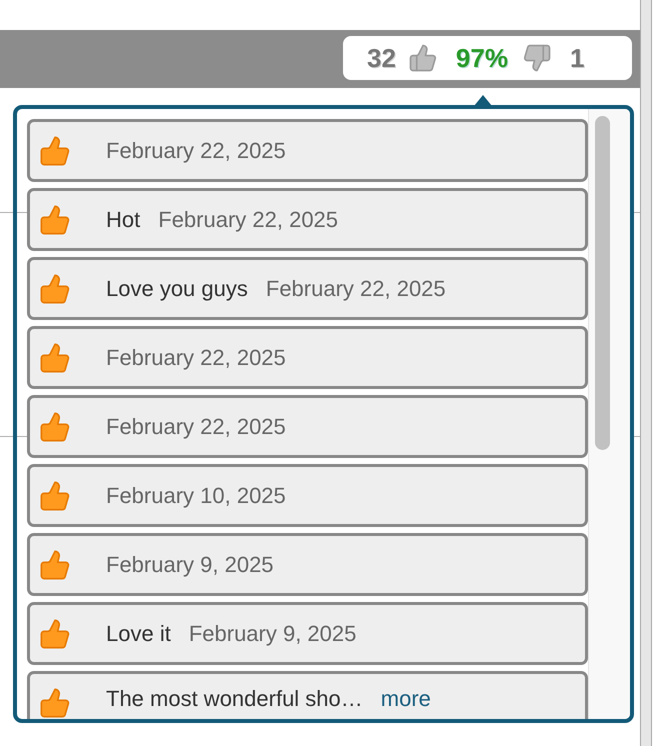  Describe the element at coordinates (196, 495) in the screenshot. I see `date-text: February 10, 2025` at that location.